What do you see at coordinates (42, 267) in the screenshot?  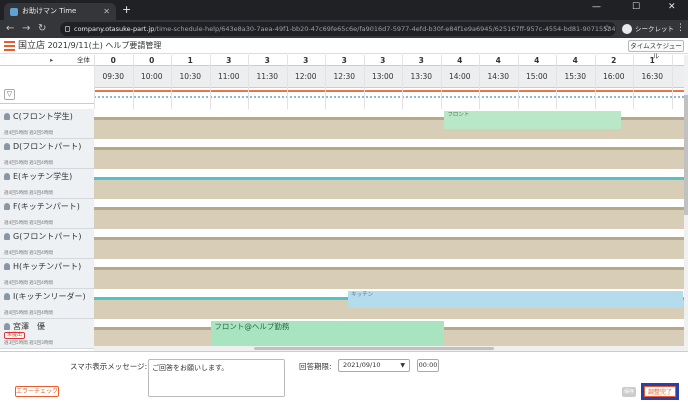 I see `employee-name: H(キッチンパート)` at bounding box center [42, 267].